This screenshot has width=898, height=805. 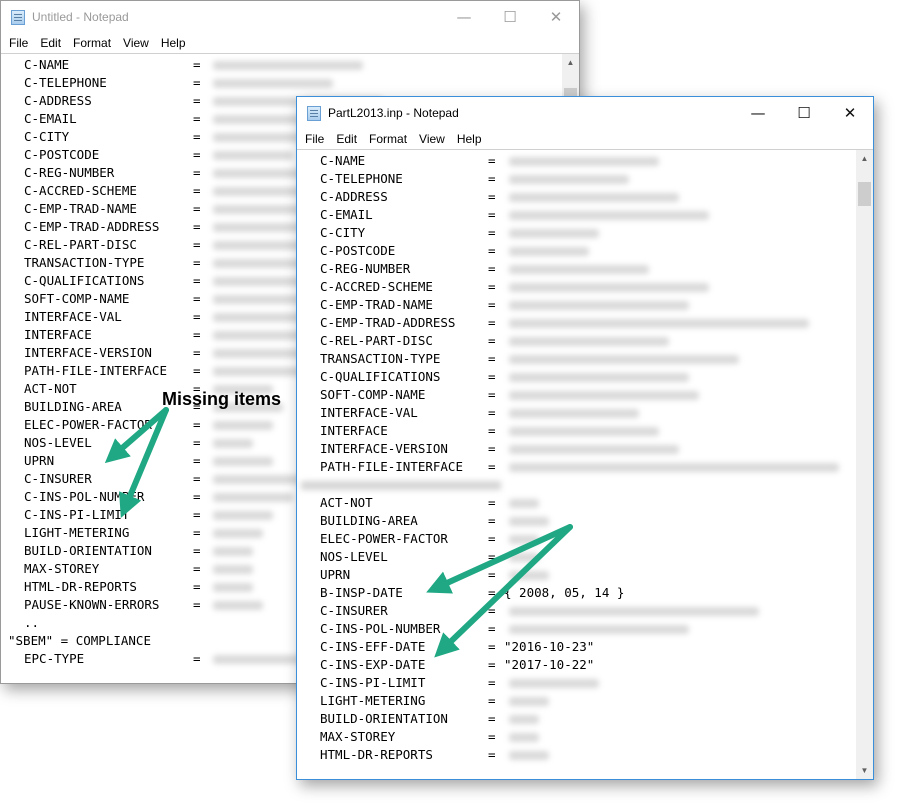 I want to click on editor-line-build-orientation: BUILD-ORIENTATION =, so click(x=576, y=719).